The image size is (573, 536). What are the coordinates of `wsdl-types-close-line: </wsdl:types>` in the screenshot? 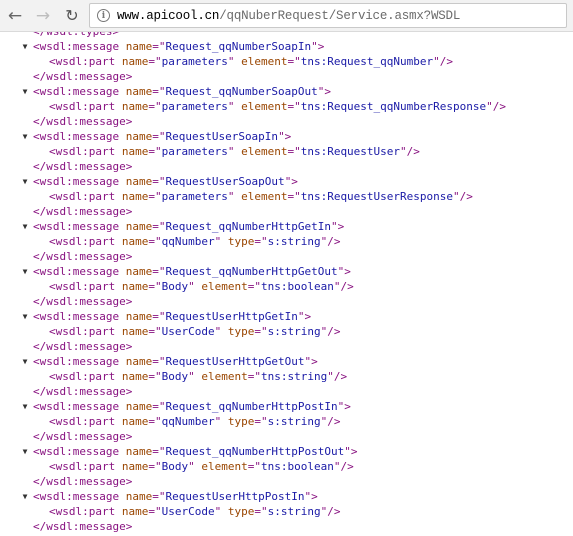 It's located at (76, 35).